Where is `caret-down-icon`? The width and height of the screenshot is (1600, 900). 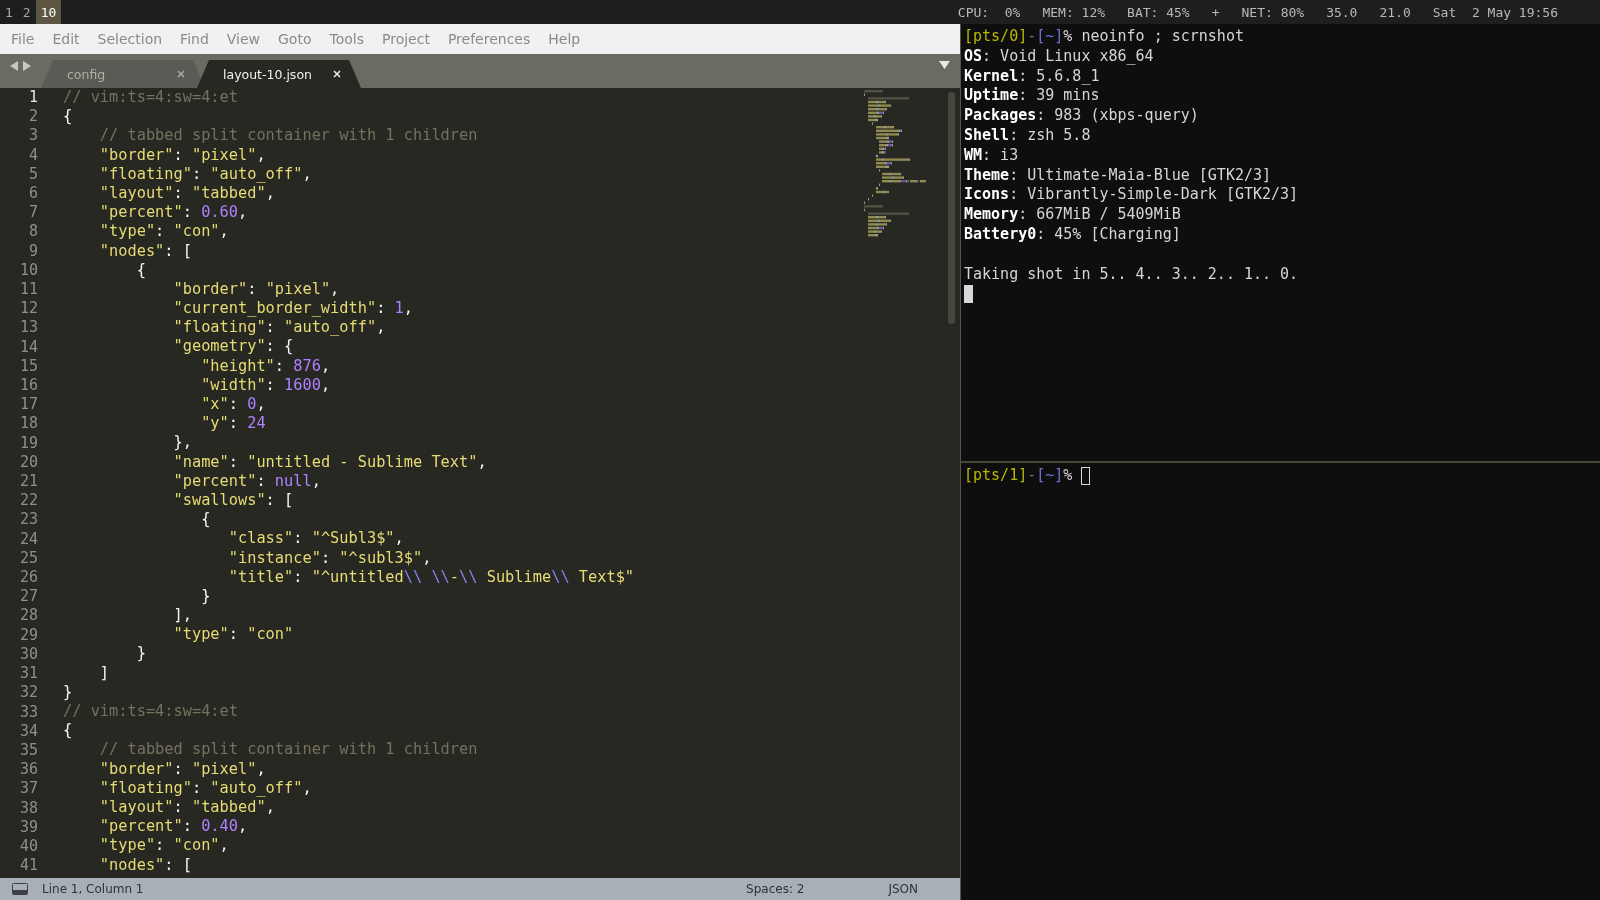 caret-down-icon is located at coordinates (944, 65).